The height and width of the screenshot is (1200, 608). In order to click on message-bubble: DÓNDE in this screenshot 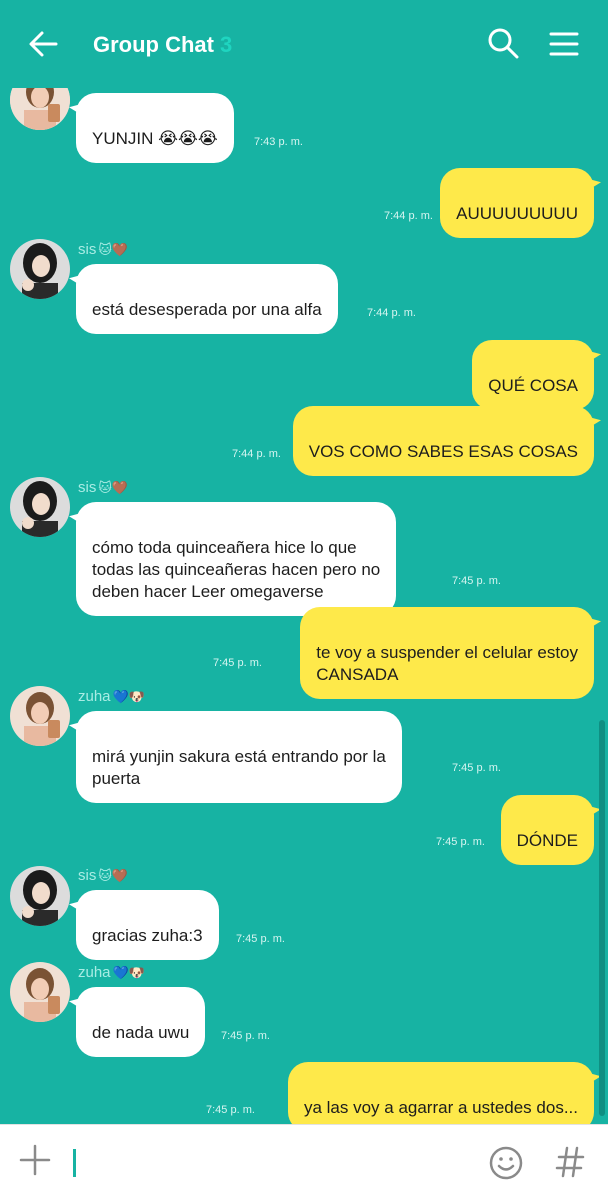, I will do `click(547, 830)`.